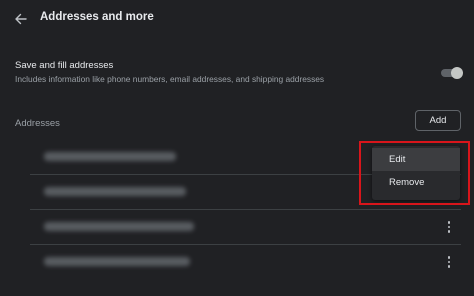  I want to click on menu-item-remove: Remove, so click(416, 182).